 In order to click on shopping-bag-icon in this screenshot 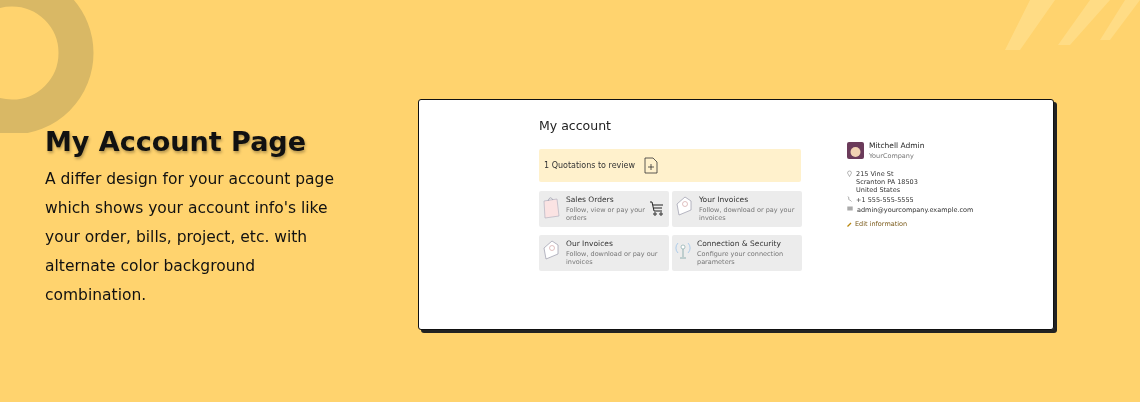, I will do `click(551, 207)`.